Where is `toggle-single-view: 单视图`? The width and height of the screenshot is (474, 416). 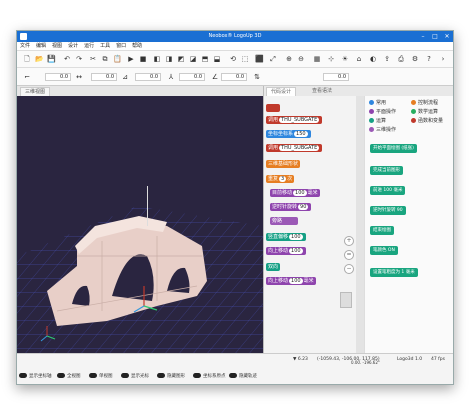
toggle-single-view: 单视图 is located at coordinates (101, 376).